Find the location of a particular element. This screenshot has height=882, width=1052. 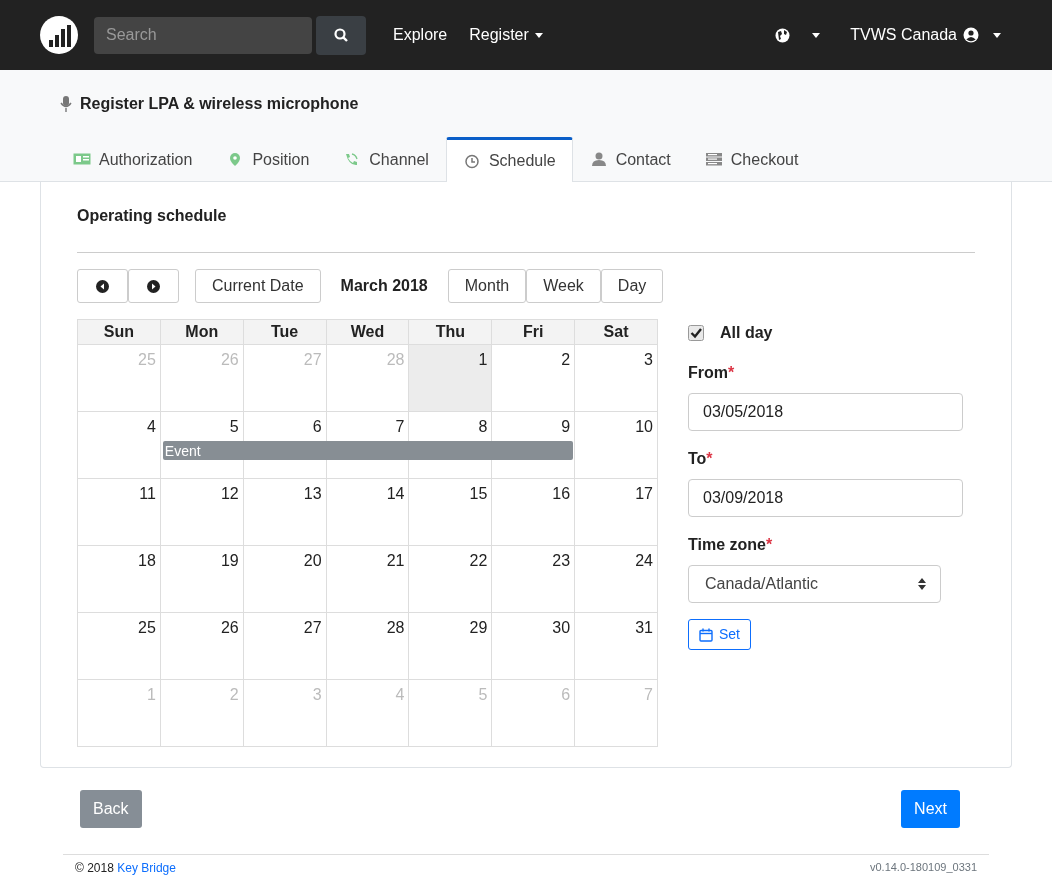

day-cell: 11 is located at coordinates (119, 512).